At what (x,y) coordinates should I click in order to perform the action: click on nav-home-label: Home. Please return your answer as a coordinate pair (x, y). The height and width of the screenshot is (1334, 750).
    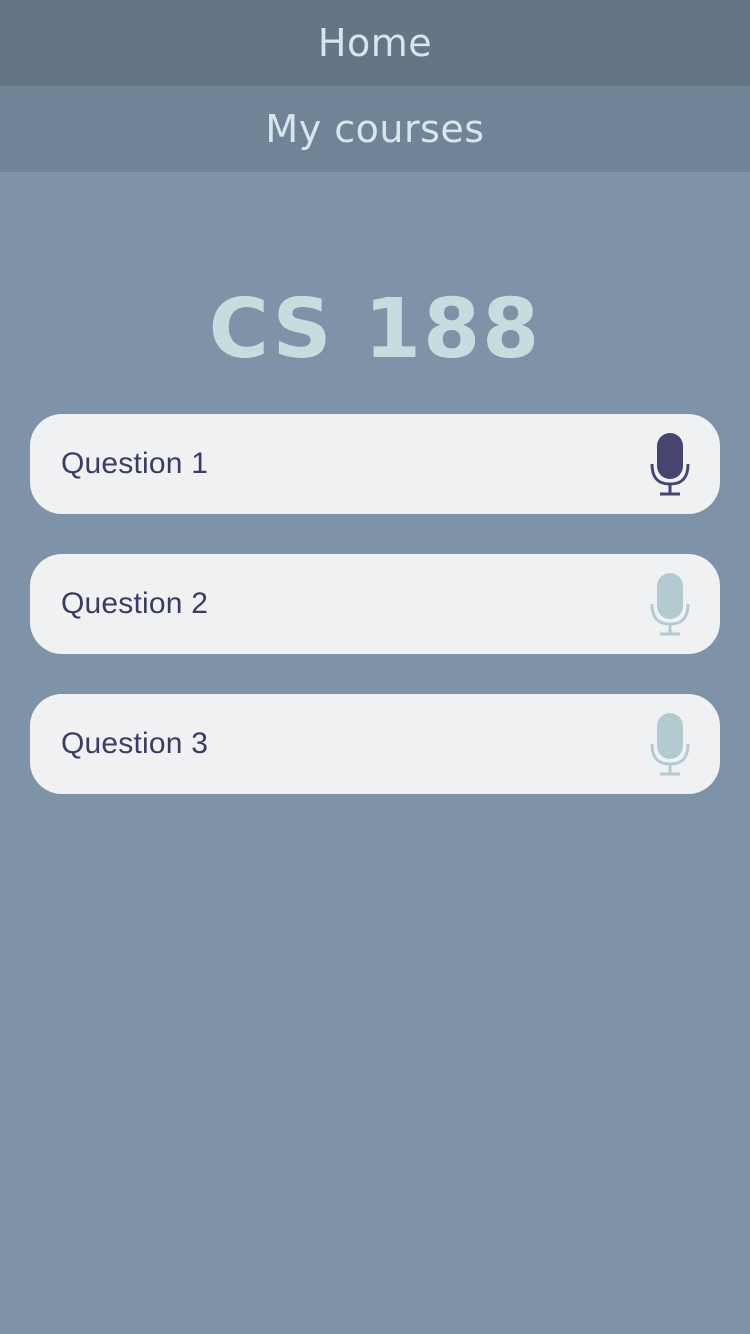
    Looking at the image, I should click on (375, 43).